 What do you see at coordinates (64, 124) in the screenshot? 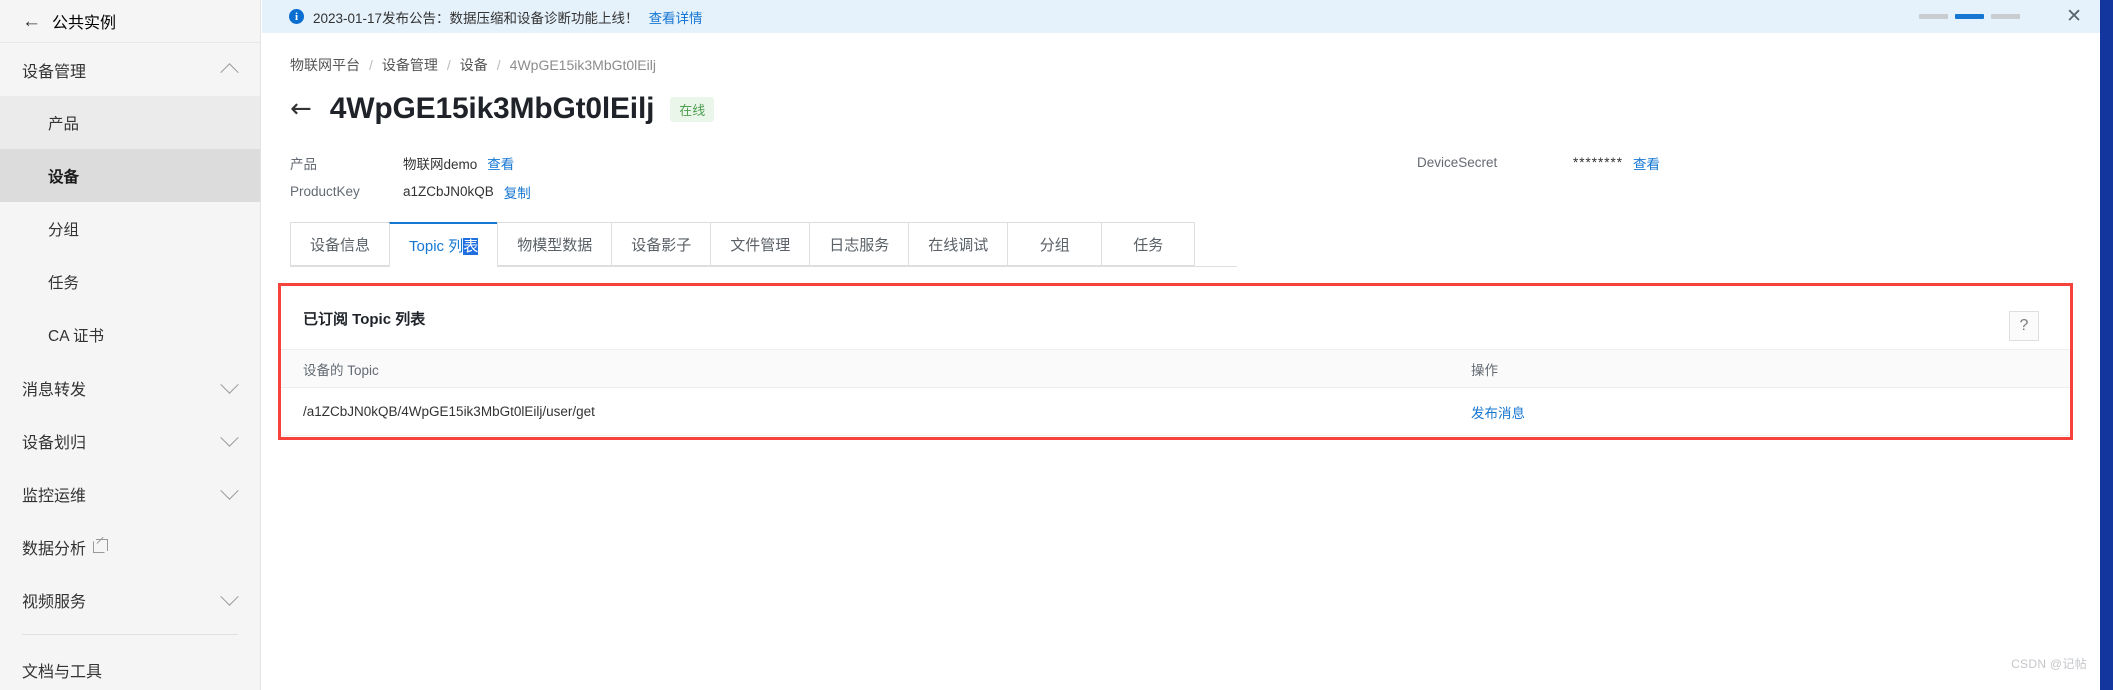
I see `sidebar-item-label: 产品` at bounding box center [64, 124].